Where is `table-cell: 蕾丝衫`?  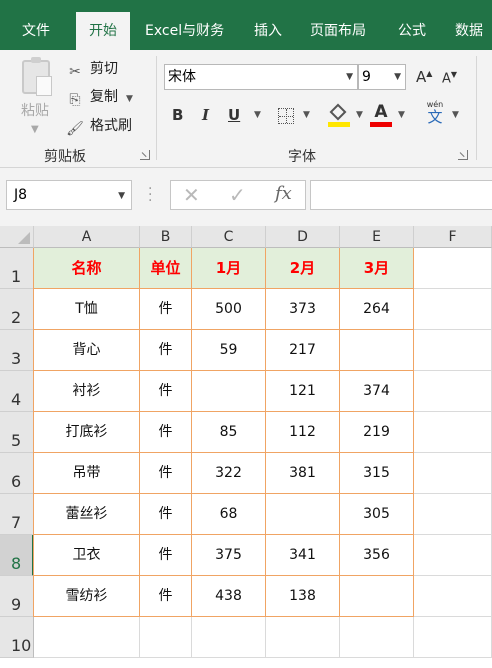
table-cell: 蕾丝衫 is located at coordinates (87, 514).